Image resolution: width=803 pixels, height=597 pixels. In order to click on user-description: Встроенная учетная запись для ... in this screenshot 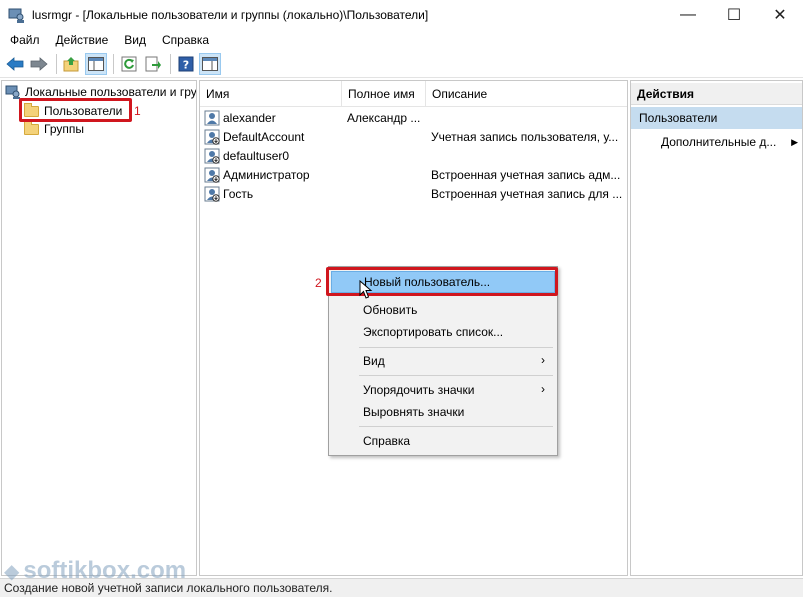, I will do `click(527, 193)`.